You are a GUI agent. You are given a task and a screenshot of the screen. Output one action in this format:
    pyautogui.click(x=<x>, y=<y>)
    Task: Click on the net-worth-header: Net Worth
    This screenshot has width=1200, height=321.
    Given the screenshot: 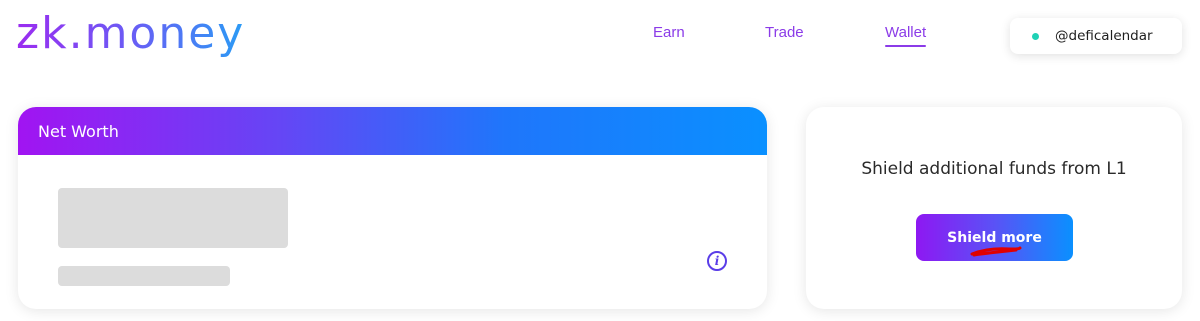 What is the action you would take?
    pyautogui.click(x=392, y=131)
    